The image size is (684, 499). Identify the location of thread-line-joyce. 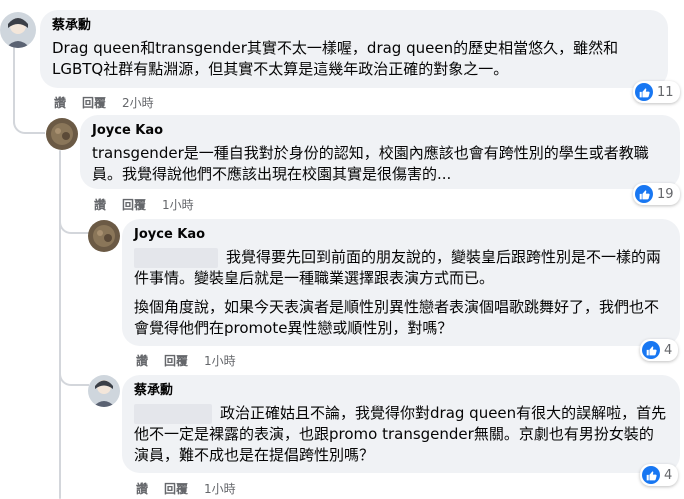
(60, 324).